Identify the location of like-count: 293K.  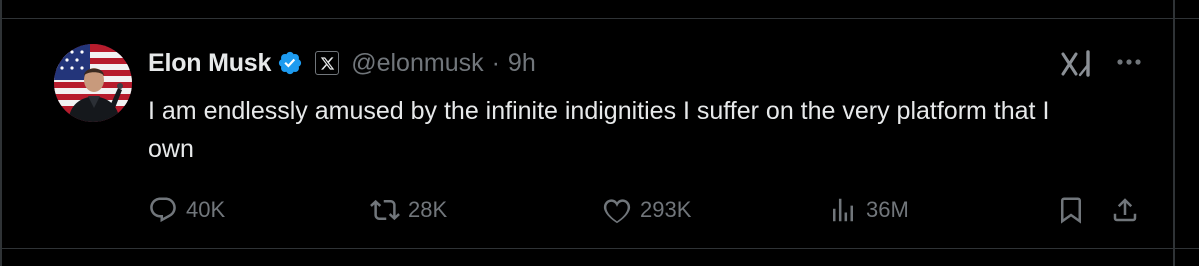
(666, 209).